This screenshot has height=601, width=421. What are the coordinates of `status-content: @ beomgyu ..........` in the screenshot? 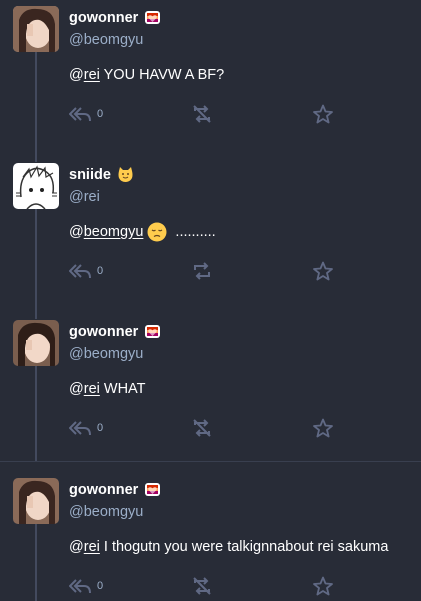 It's located at (142, 232).